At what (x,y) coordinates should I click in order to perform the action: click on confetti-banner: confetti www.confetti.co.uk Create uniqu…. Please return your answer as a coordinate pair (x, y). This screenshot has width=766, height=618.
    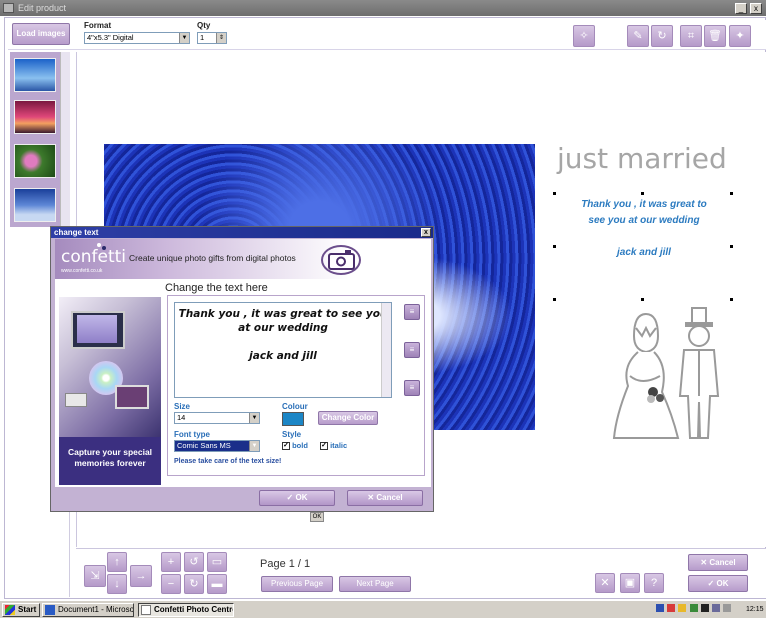
    Looking at the image, I should click on (243, 259).